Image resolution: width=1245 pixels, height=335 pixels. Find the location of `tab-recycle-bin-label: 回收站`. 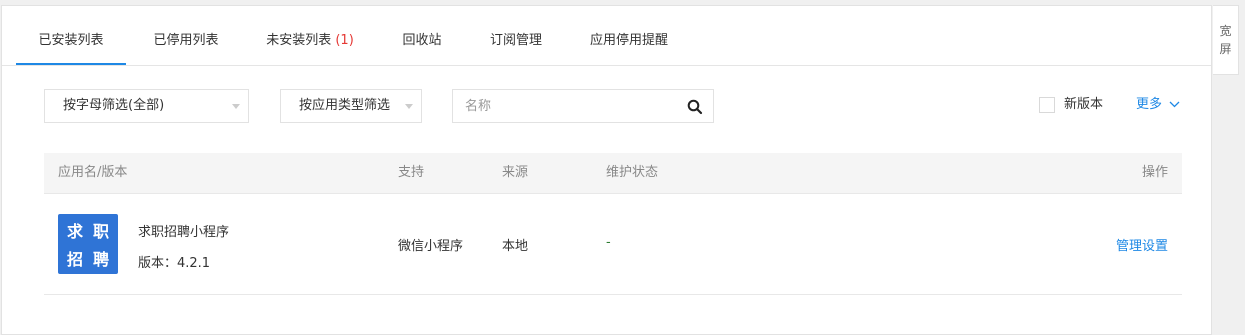

tab-recycle-bin-label: 回收站 is located at coordinates (422, 40).